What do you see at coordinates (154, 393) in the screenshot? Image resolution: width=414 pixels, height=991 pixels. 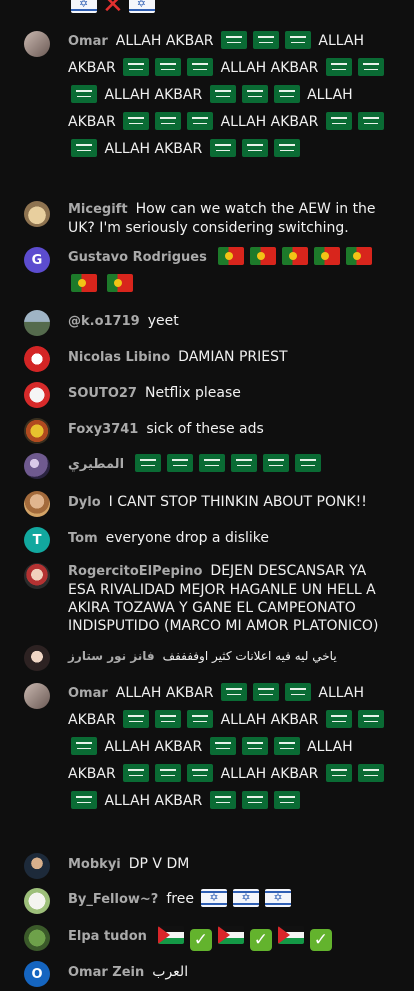 I see `message-body: SOUTO27 Netflix please` at bounding box center [154, 393].